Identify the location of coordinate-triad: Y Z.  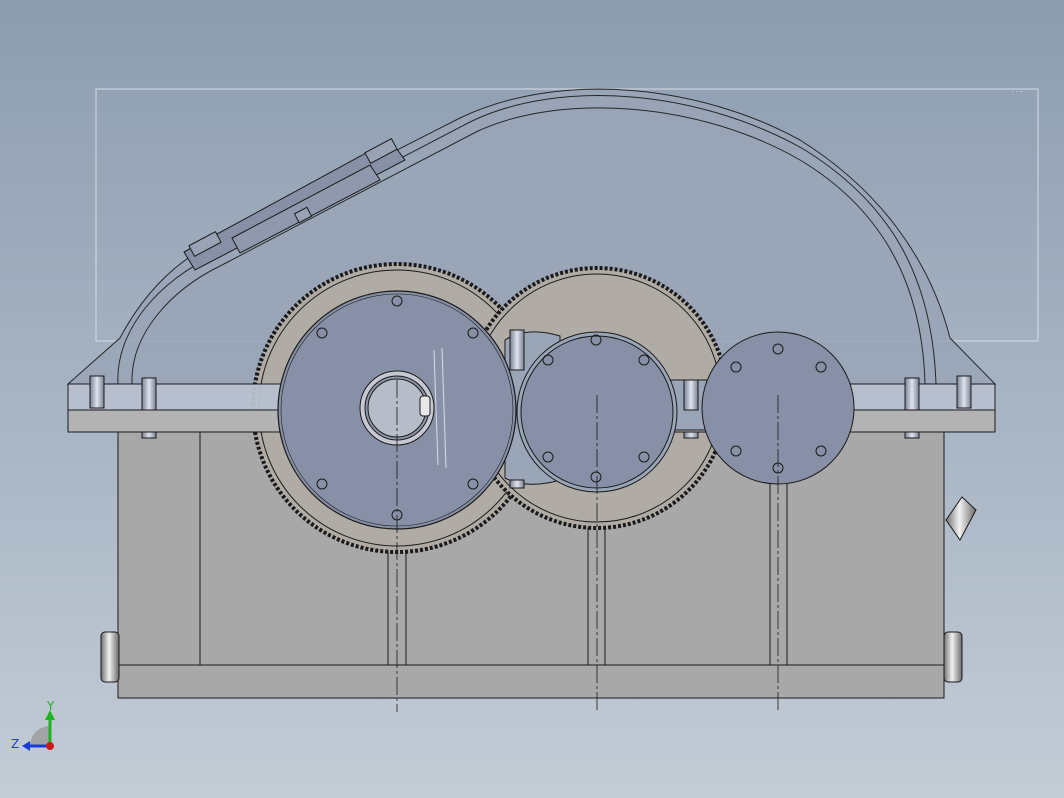
(33, 725).